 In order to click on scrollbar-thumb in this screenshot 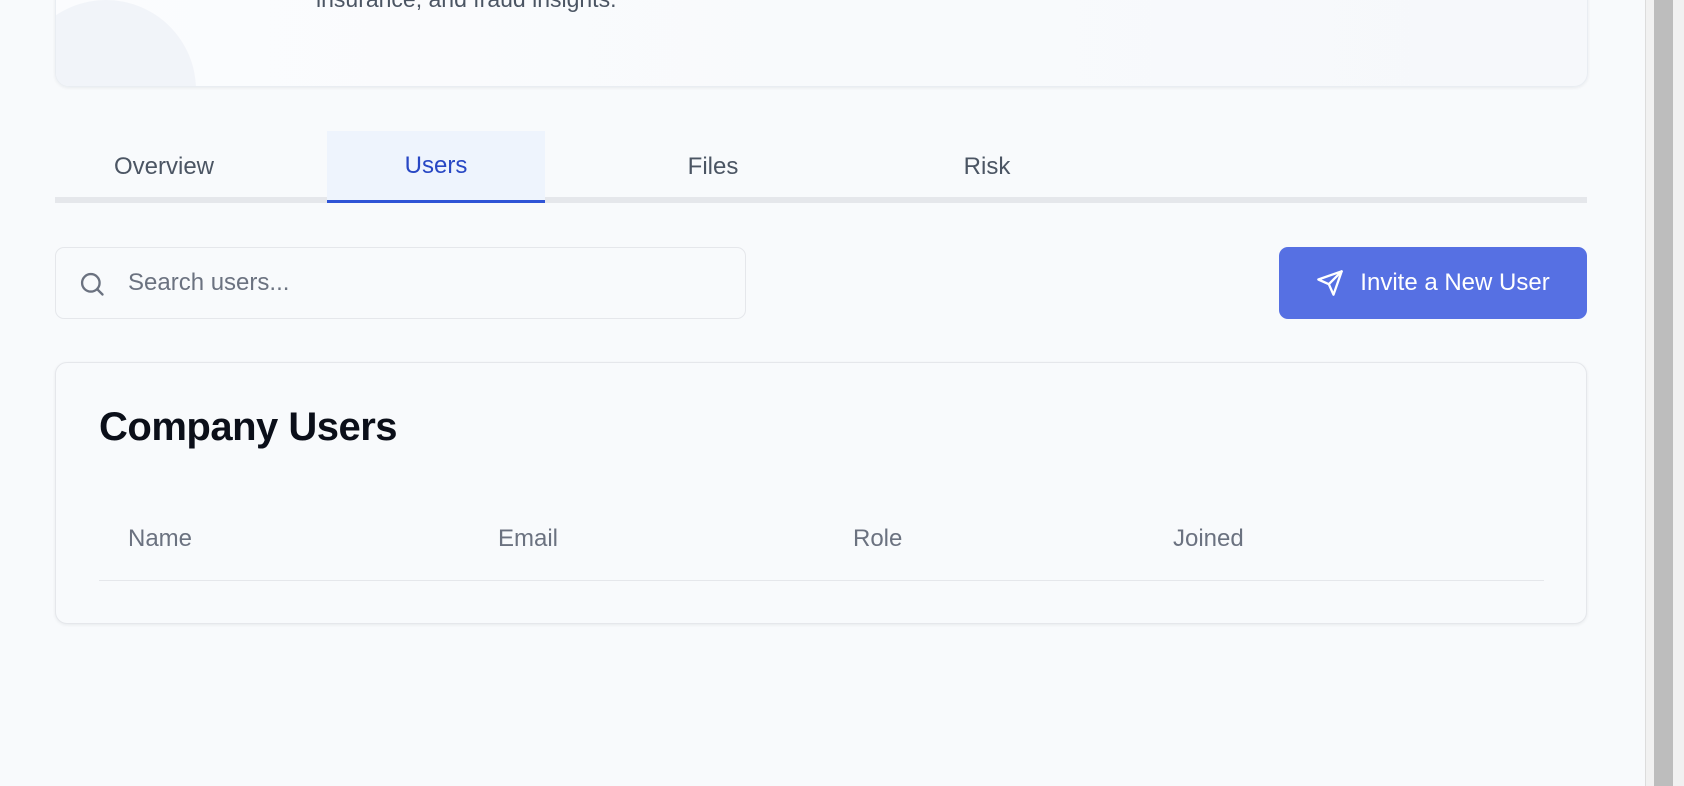, I will do `click(1663, 393)`.